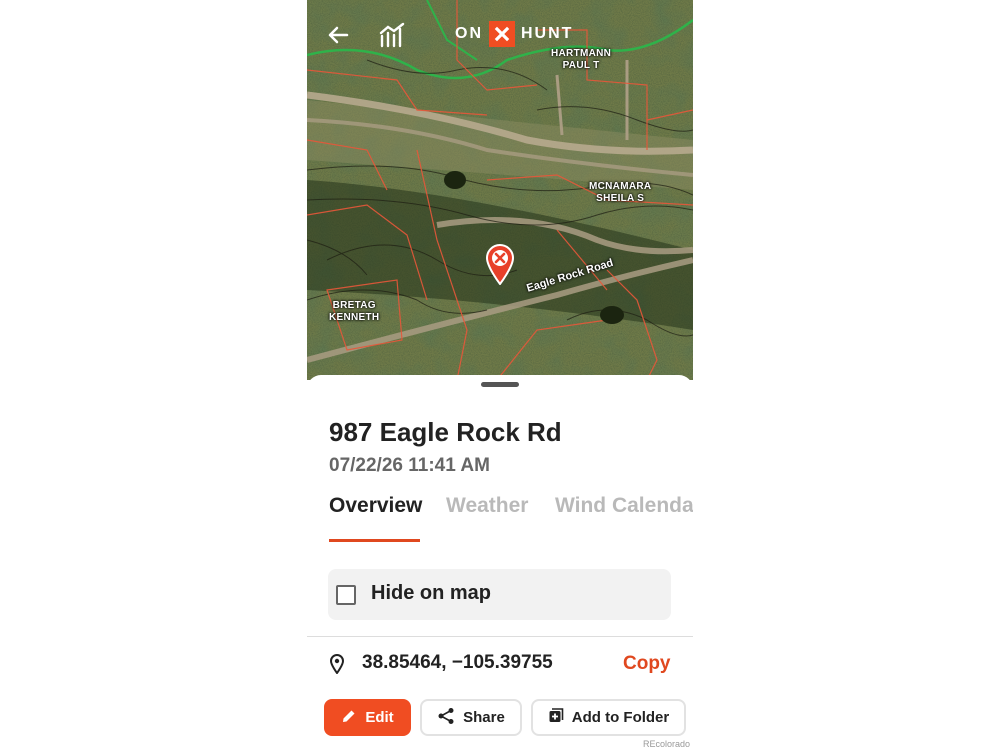  I want to click on onx-hunt-logo: ON HUNT, so click(514, 34).